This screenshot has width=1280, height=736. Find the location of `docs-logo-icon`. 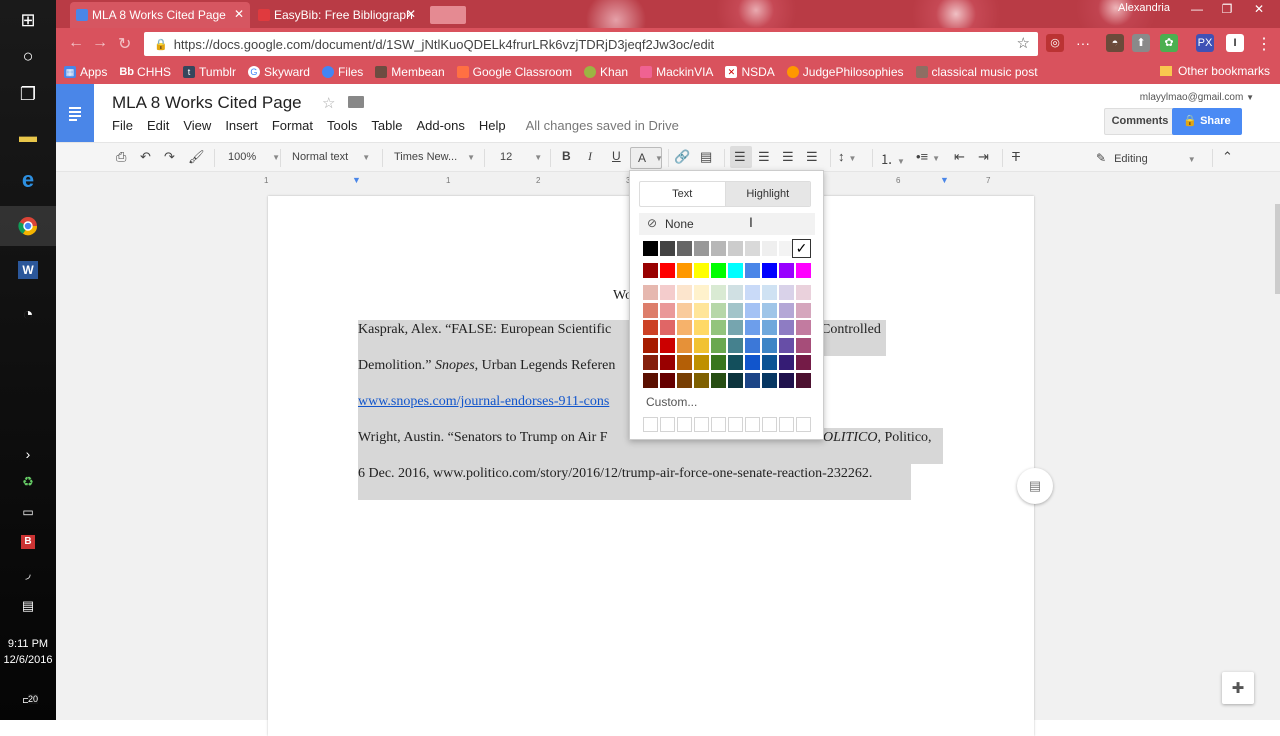

docs-logo-icon is located at coordinates (75, 113).